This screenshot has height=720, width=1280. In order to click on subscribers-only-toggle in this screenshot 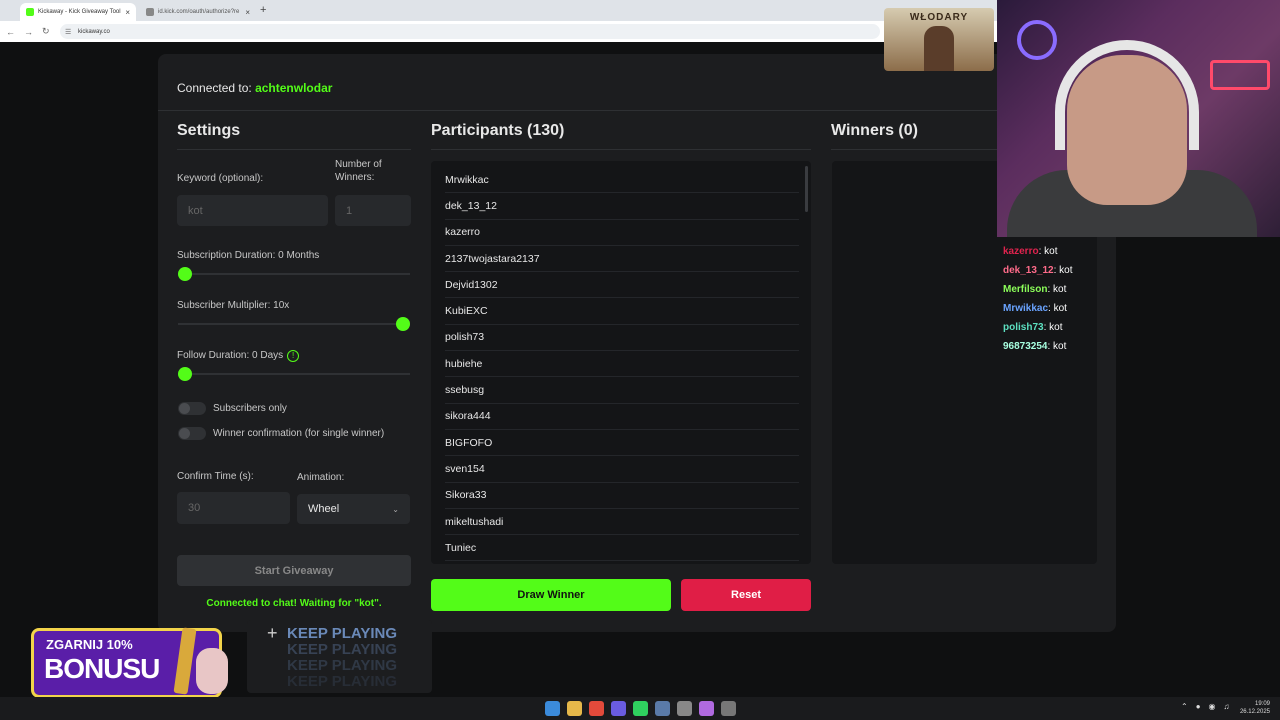, I will do `click(192, 408)`.